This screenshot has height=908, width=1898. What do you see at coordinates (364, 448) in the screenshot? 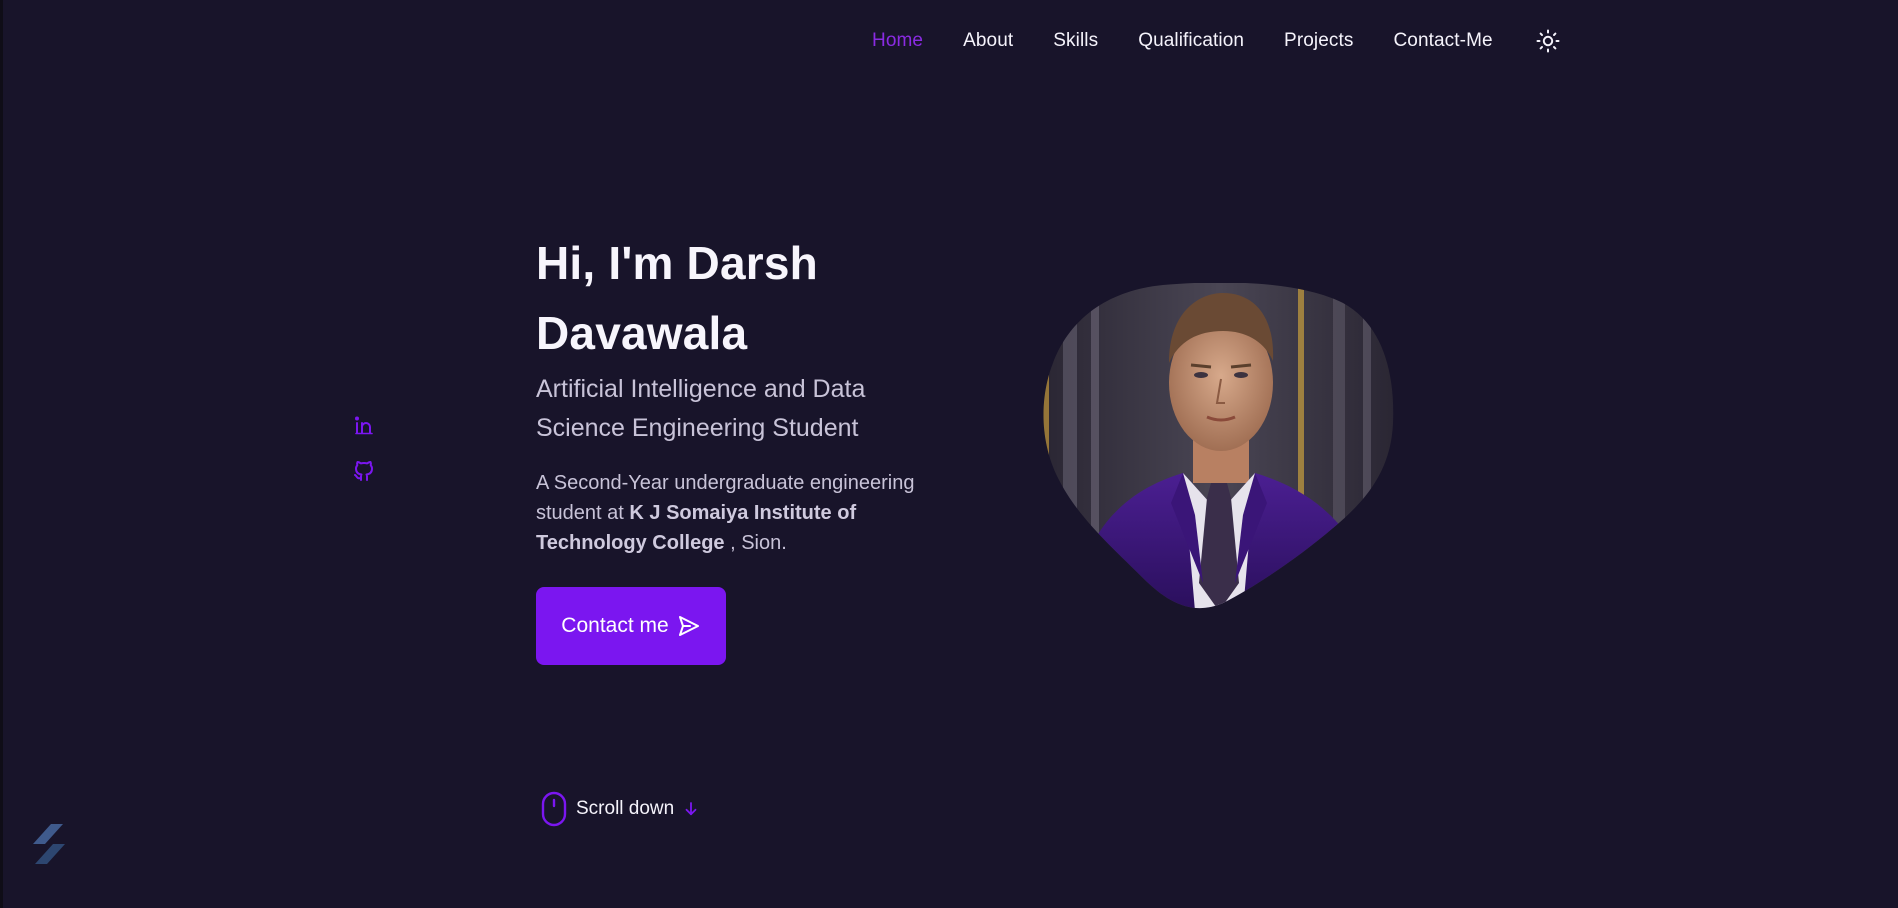
I see `social-links` at bounding box center [364, 448].